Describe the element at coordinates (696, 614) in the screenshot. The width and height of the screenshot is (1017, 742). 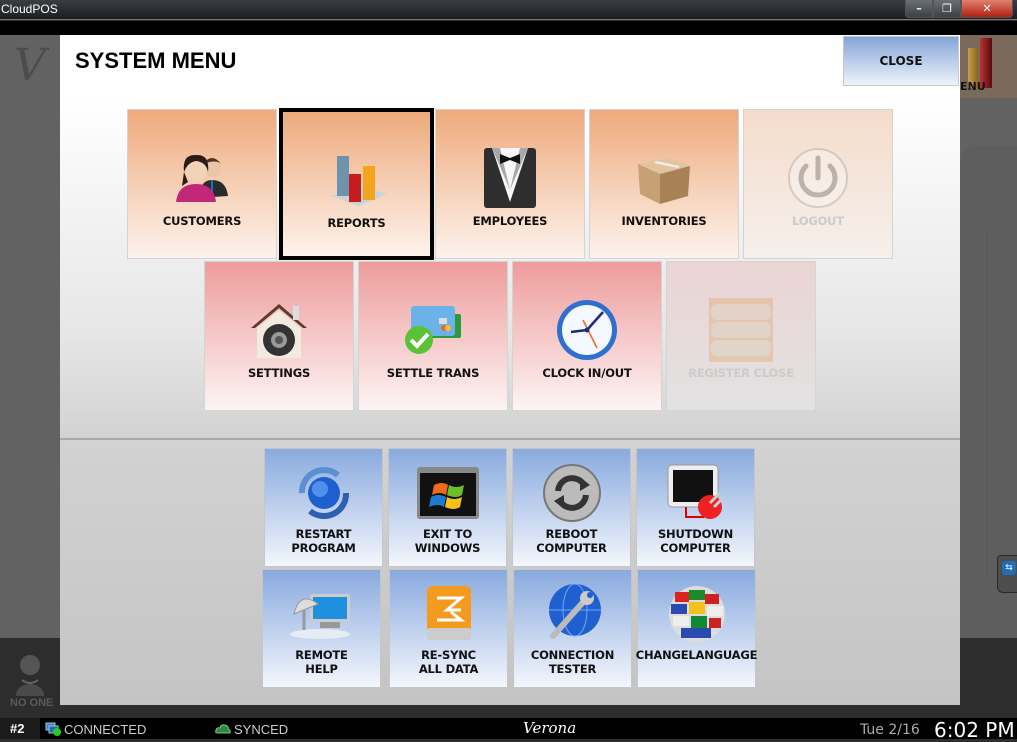
I see `flags-globe-icon` at that location.